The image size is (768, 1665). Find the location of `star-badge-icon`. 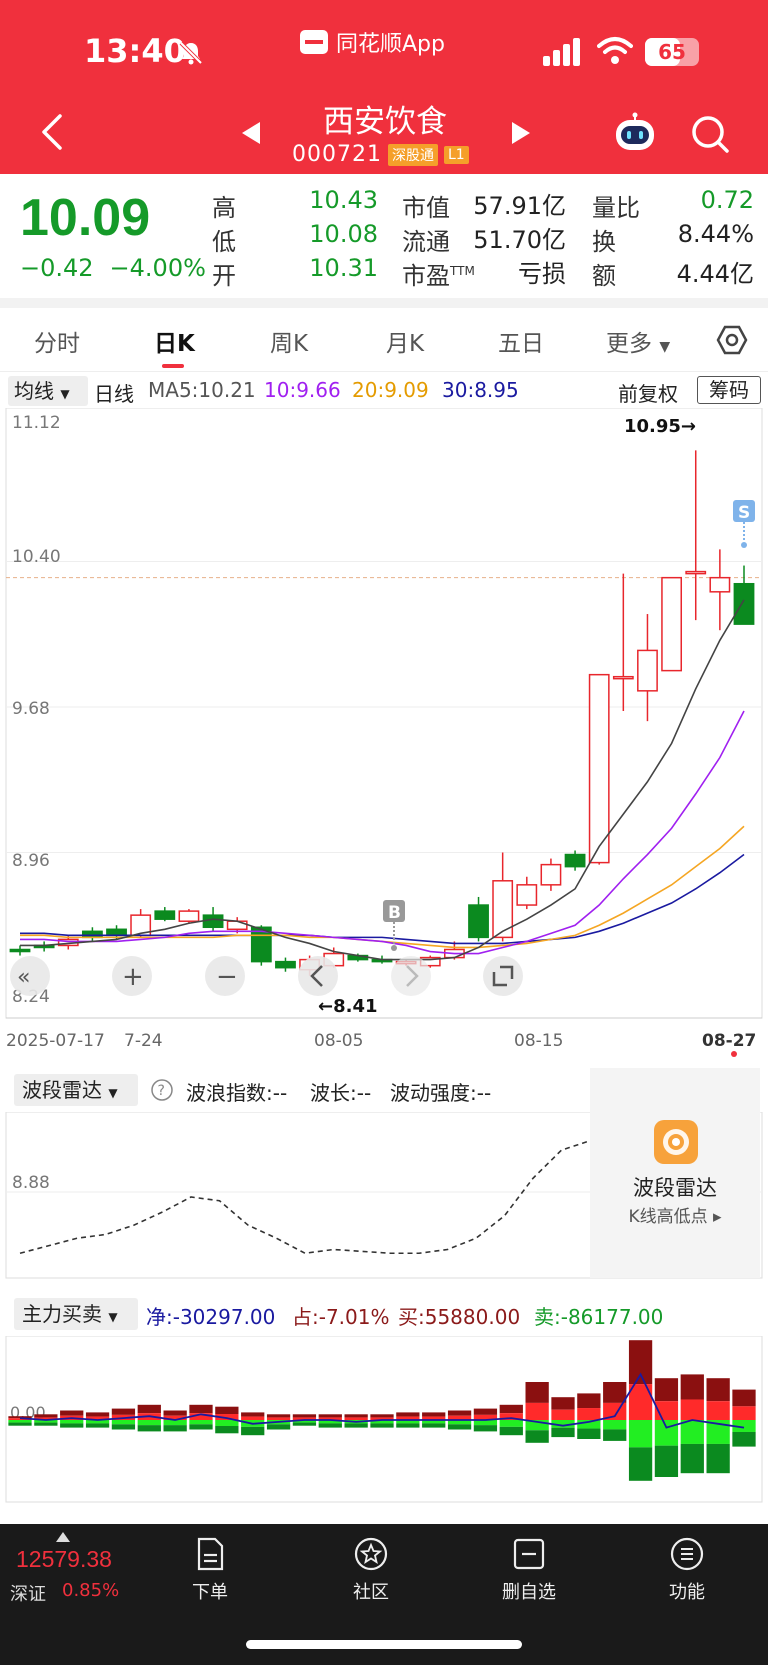

star-badge-icon is located at coordinates (371, 1554).